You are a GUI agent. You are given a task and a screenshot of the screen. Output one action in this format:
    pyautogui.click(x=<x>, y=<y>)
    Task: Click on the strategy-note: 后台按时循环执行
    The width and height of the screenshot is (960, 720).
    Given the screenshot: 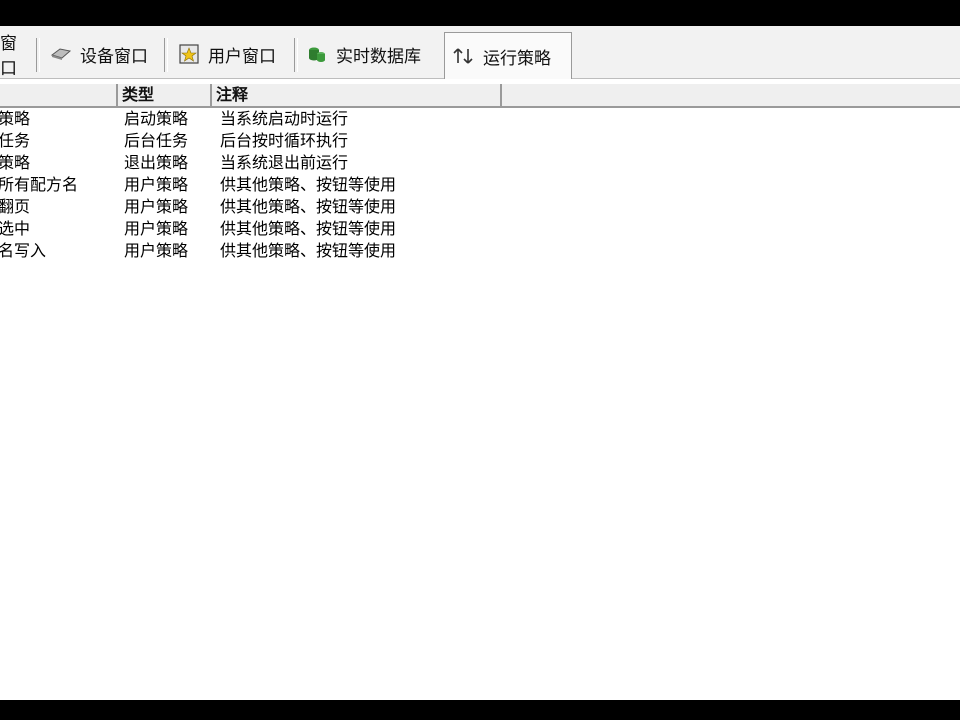 What is the action you would take?
    pyautogui.click(x=284, y=140)
    